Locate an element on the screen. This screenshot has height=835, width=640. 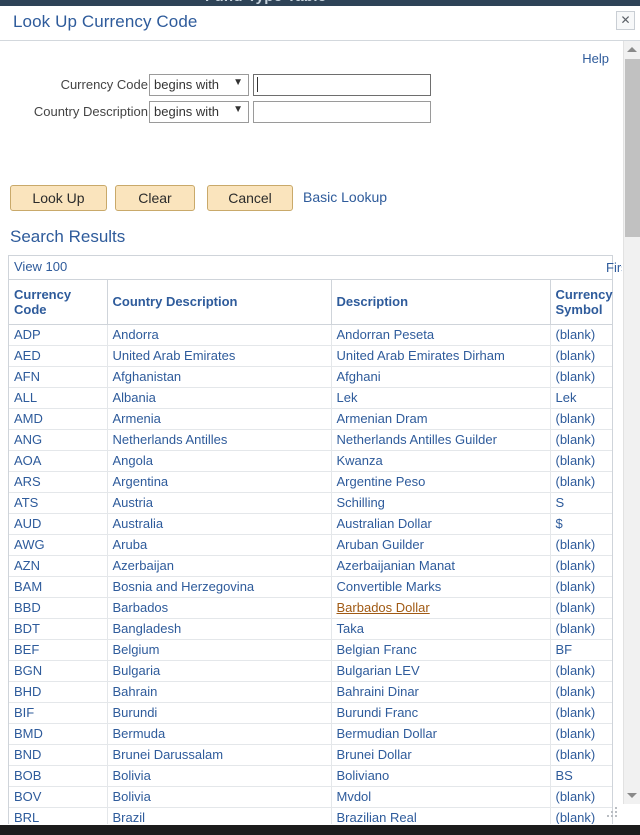
column-header-description: Description is located at coordinates (441, 302).